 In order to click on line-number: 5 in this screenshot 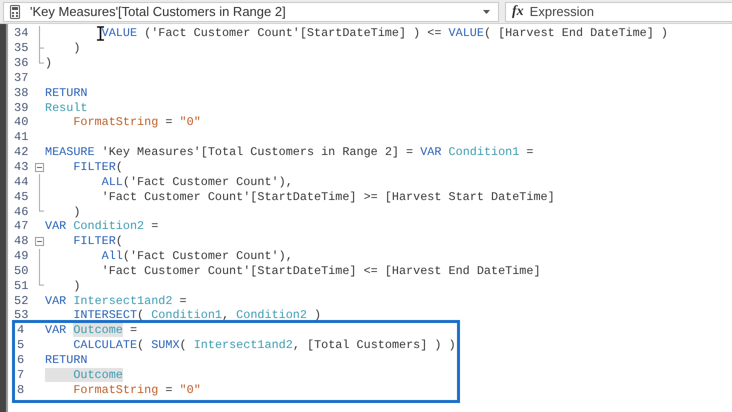, I will do `click(21, 345)`.